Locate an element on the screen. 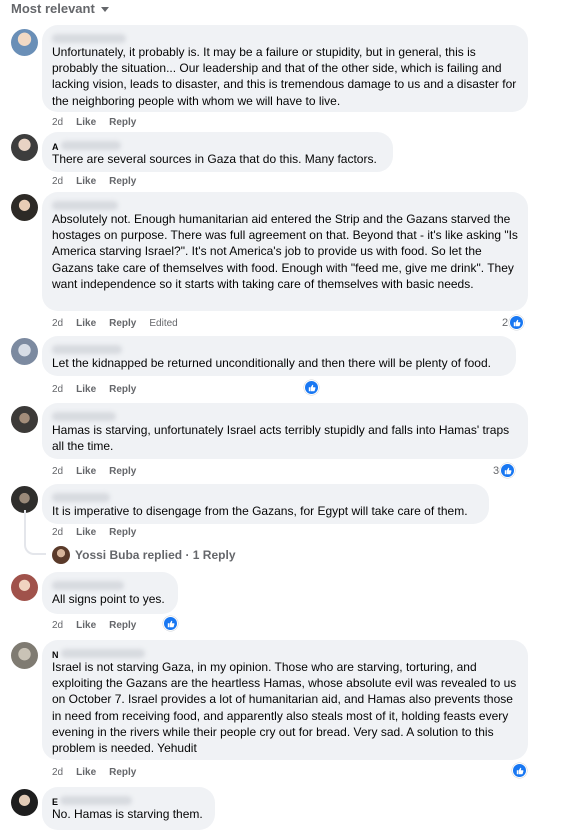 The height and width of the screenshot is (830, 563). sort-dropdown: Most relevant is located at coordinates (60, 8).